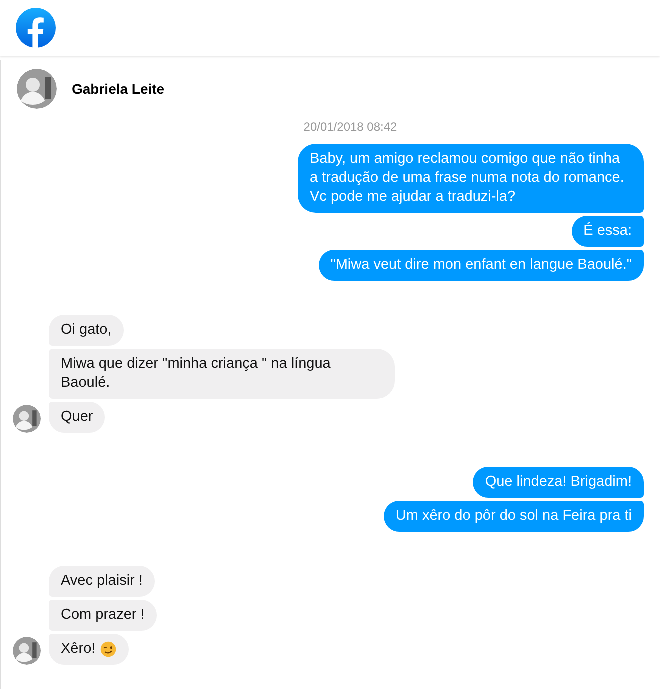  Describe the element at coordinates (89, 649) in the screenshot. I see `message-bubble: Xêro!` at that location.